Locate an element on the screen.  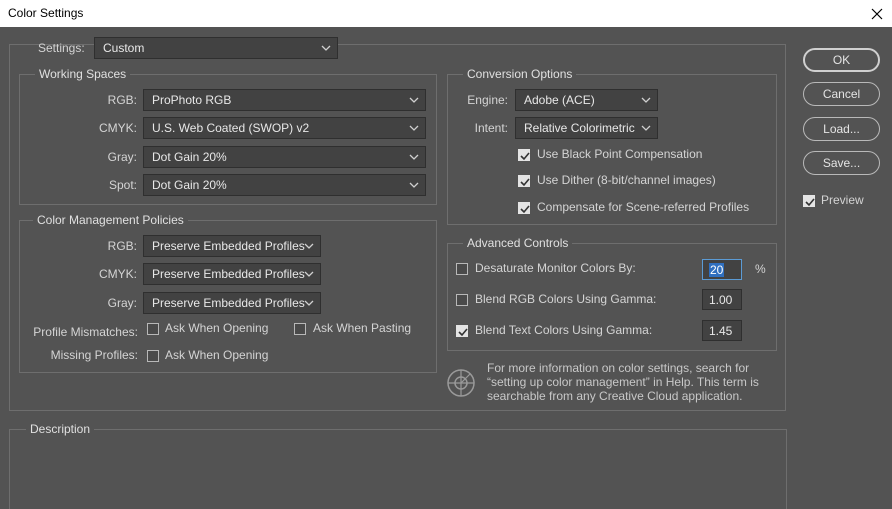
profile-mismatches-label: Profile Mismatches: is located at coordinates (85, 332).